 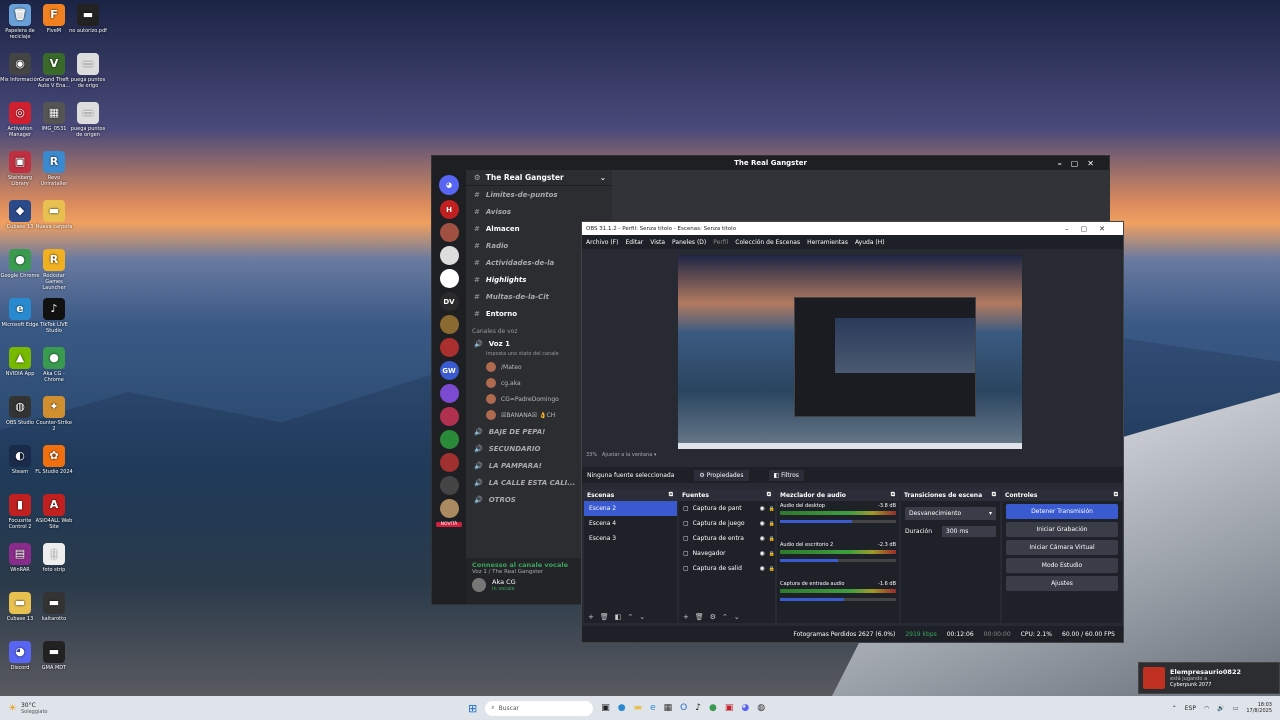 What do you see at coordinates (729, 708) in the screenshot?
I see `app-icon: ▣` at bounding box center [729, 708].